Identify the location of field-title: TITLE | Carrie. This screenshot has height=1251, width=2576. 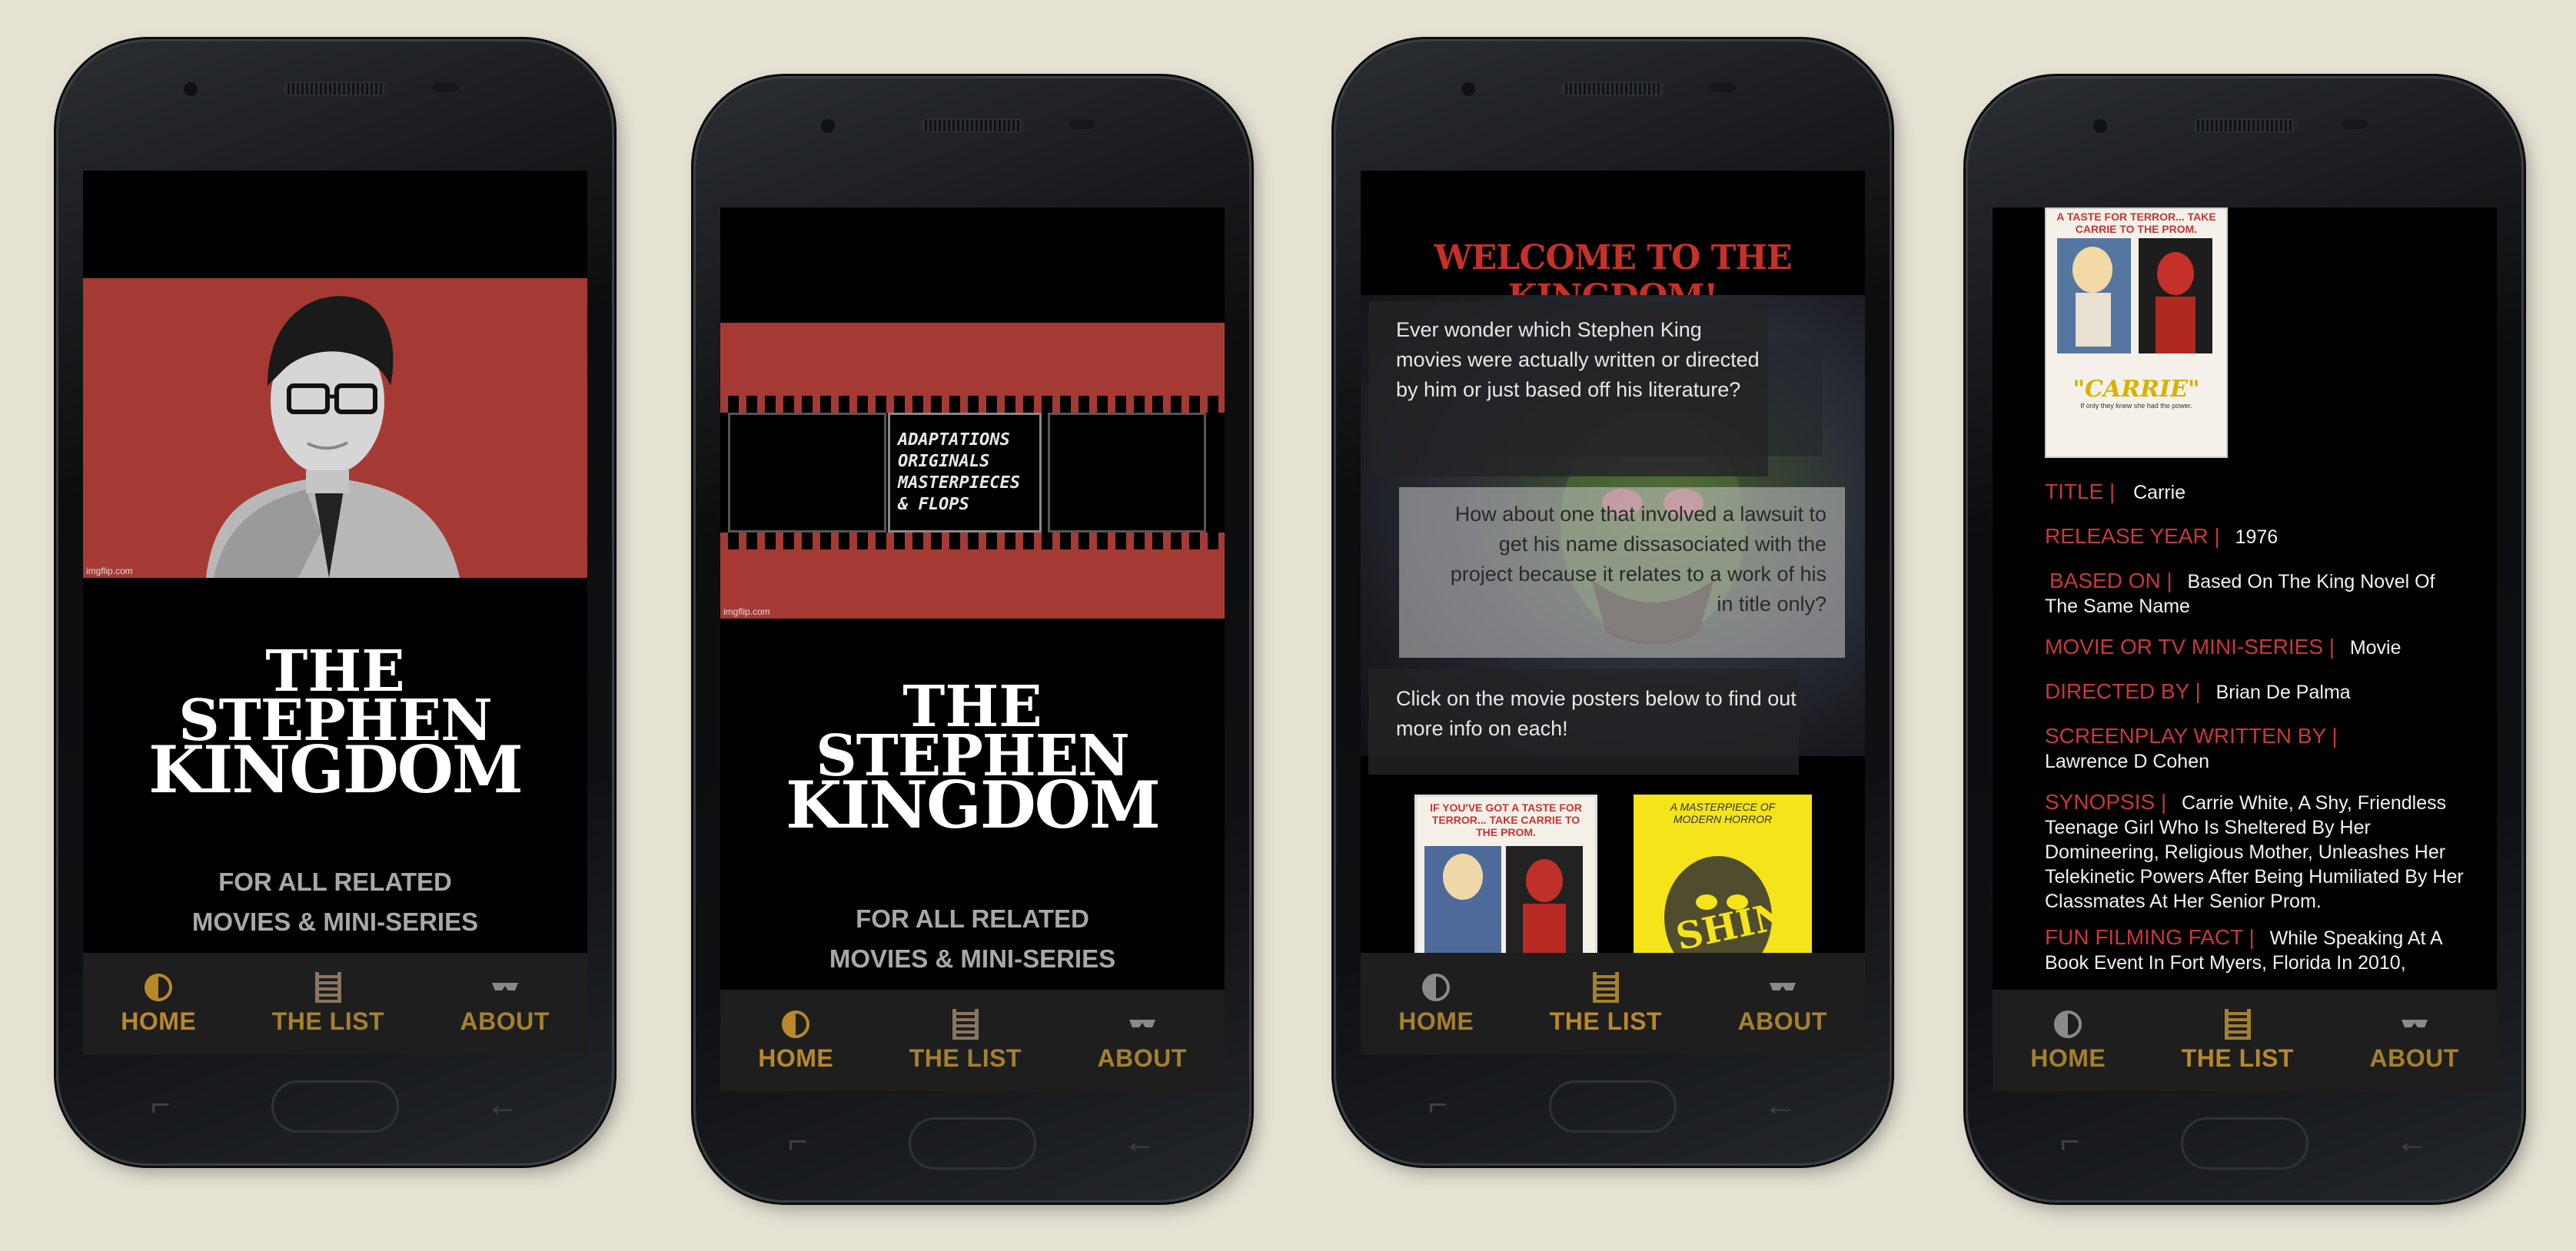
(2255, 492).